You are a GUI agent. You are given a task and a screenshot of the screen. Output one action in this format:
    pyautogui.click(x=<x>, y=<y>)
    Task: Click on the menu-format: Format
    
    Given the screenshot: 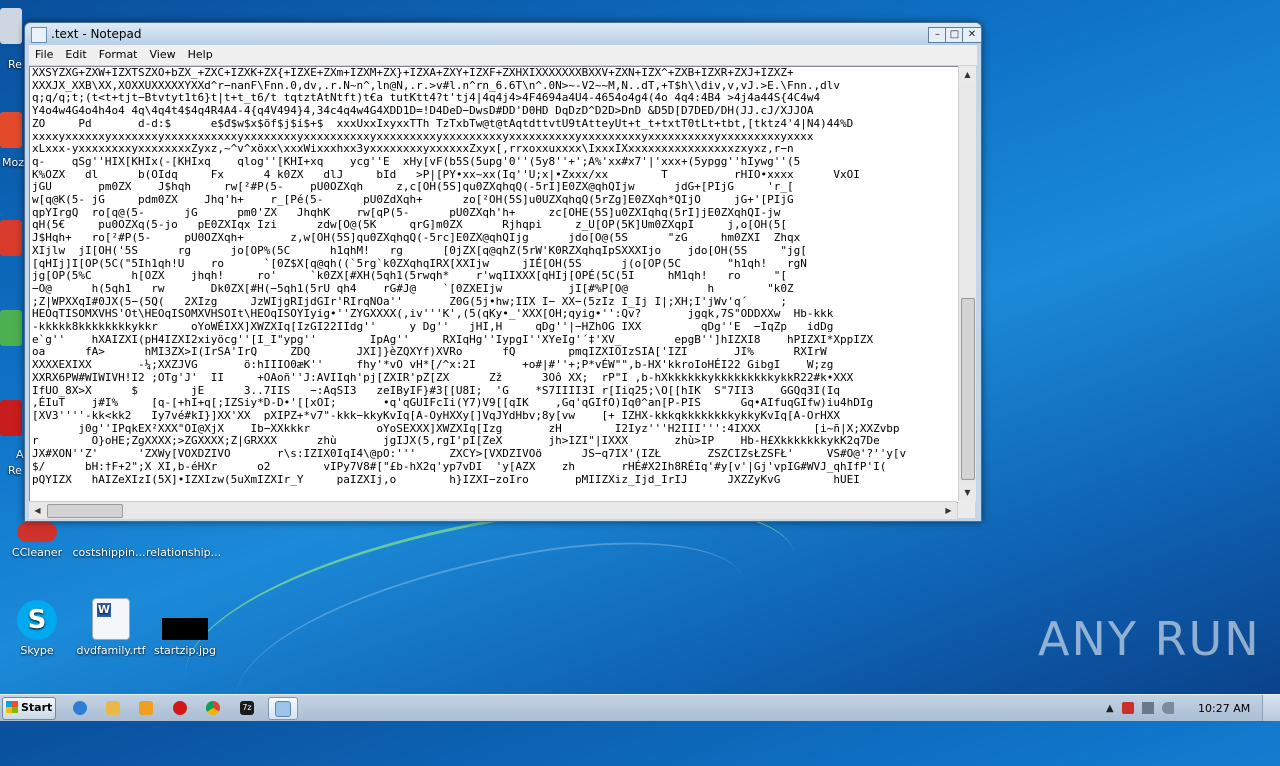 What is the action you would take?
    pyautogui.click(x=118, y=53)
    